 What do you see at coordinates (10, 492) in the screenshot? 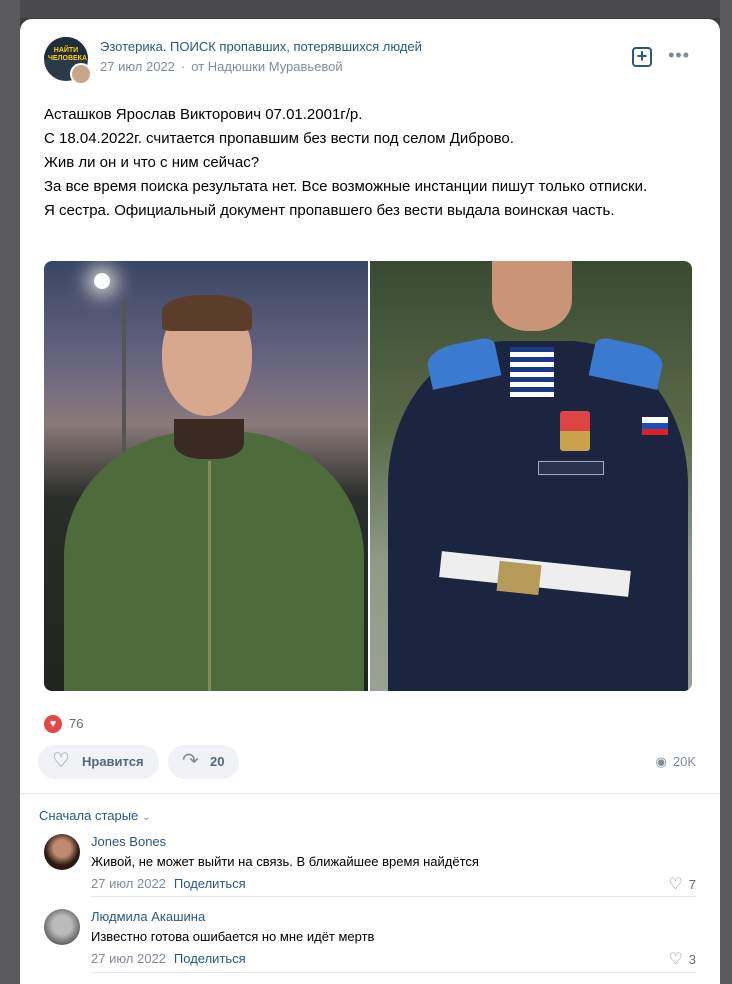
I see `background-left-strip` at bounding box center [10, 492].